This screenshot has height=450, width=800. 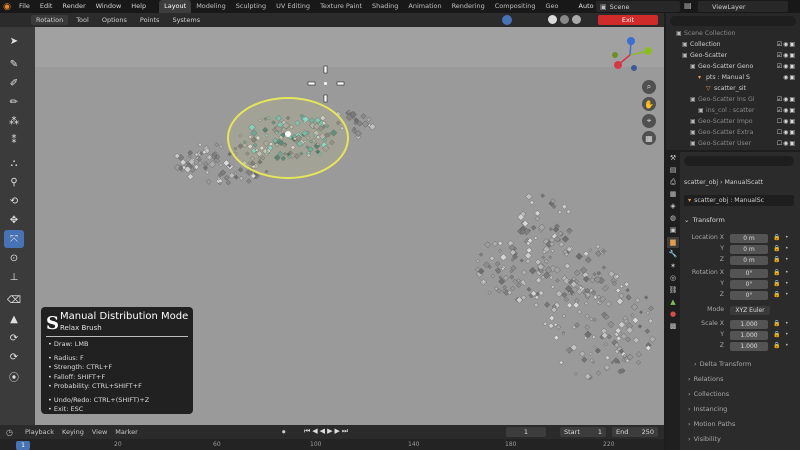 What do you see at coordinates (733, 143) in the screenshot?
I see `outliner-row: ▣ Geo-Scatter User ☐◉▣` at bounding box center [733, 143].